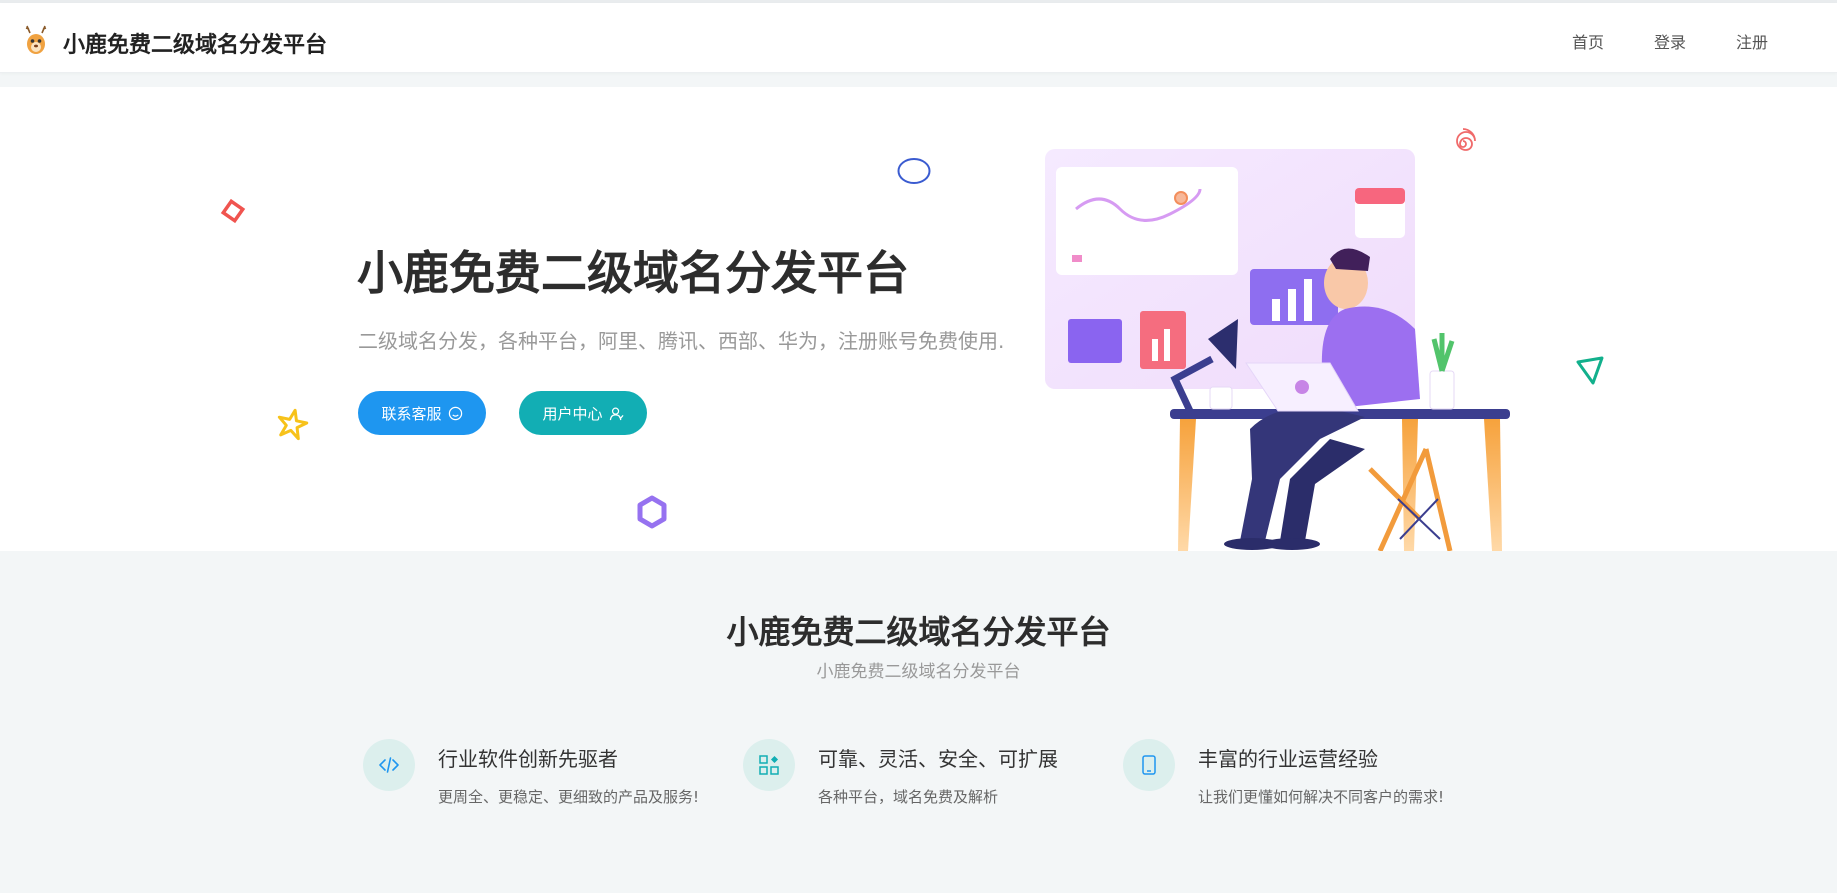  Describe the element at coordinates (569, 797) in the screenshot. I see `feature-desc: 更周全、更稳定、更细致的产品及服务!` at that location.